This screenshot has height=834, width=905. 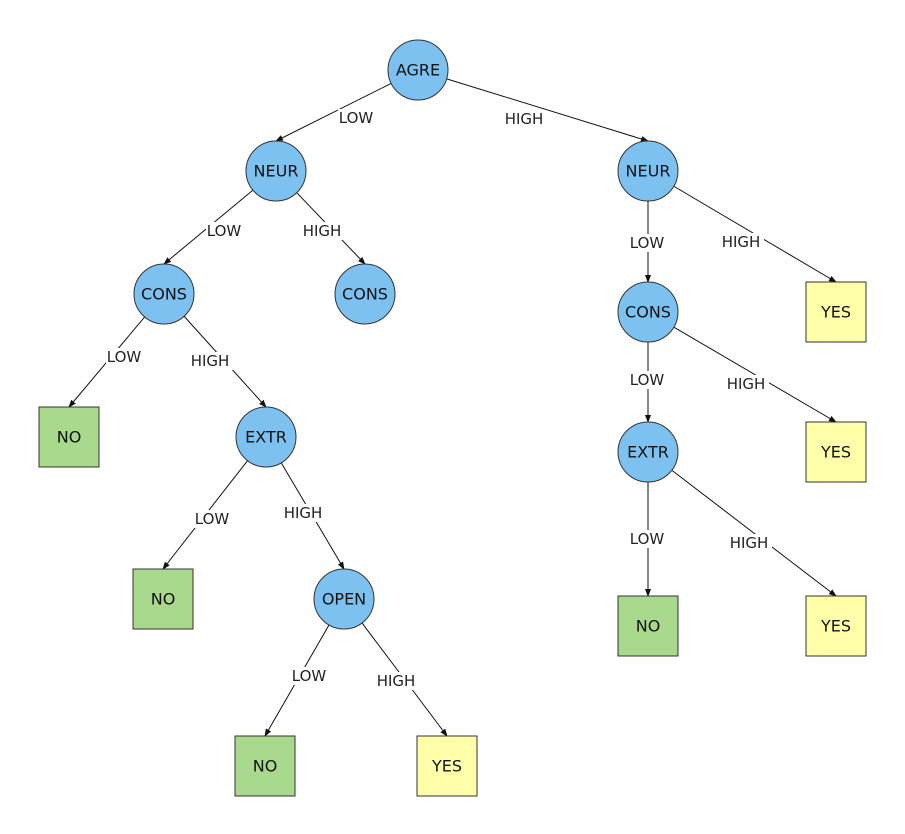 I want to click on attribute-node-cons1: CONS, so click(x=164, y=294).